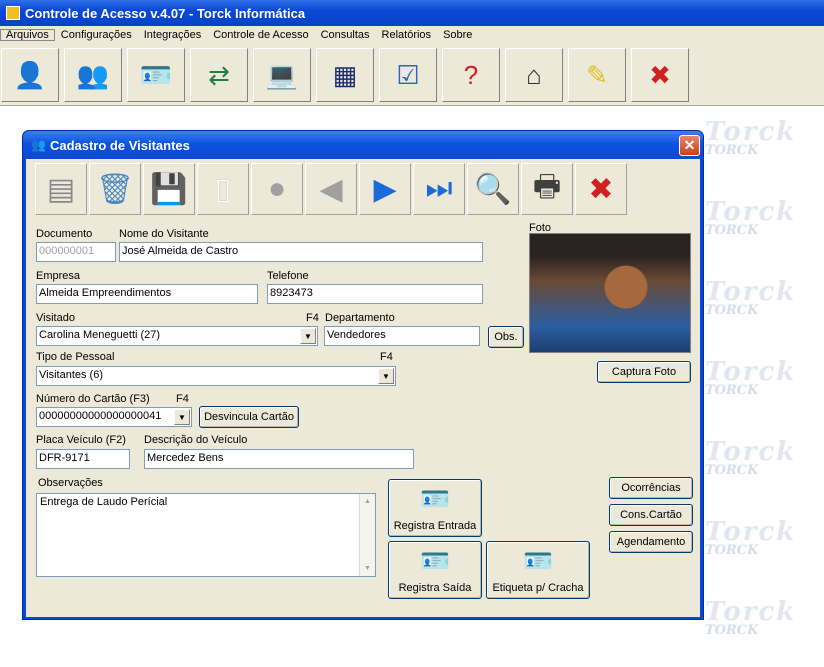 This screenshot has height=667, width=824. What do you see at coordinates (601, 189) in the screenshot?
I see `cancel-icon: ✖` at bounding box center [601, 189].